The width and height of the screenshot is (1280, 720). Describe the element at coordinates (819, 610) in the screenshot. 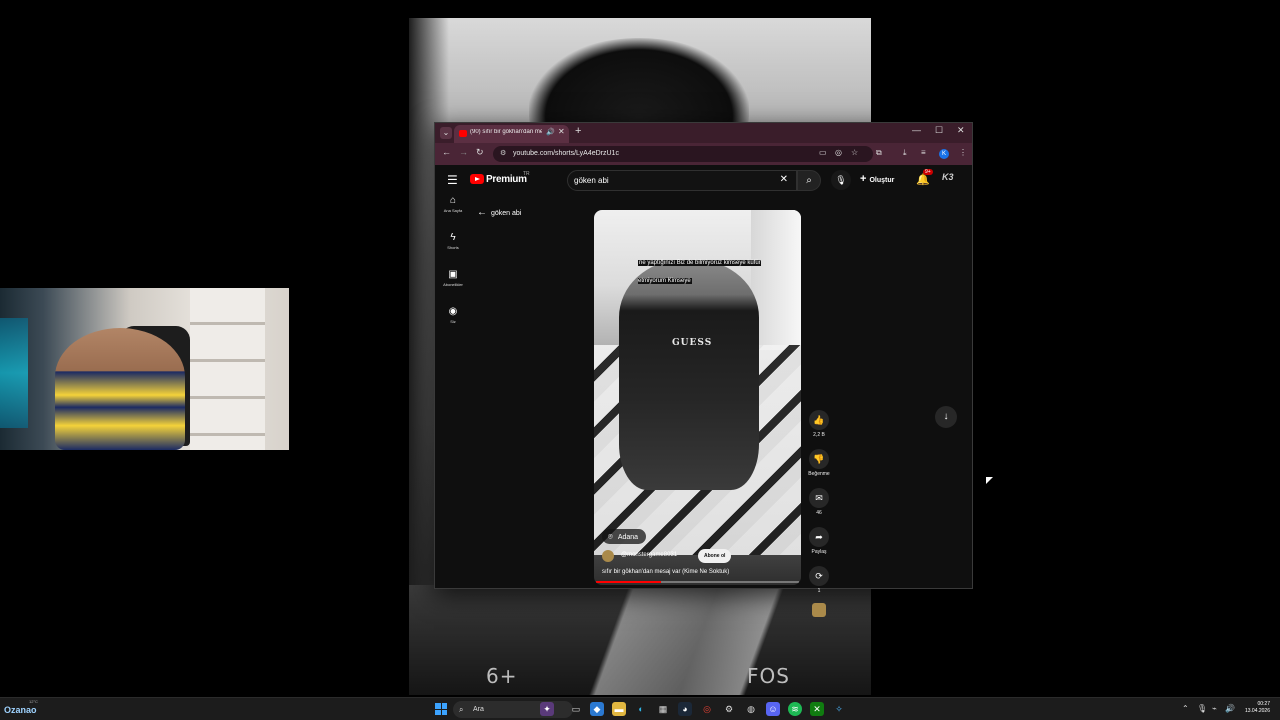

I see `sound-thumbnail` at that location.